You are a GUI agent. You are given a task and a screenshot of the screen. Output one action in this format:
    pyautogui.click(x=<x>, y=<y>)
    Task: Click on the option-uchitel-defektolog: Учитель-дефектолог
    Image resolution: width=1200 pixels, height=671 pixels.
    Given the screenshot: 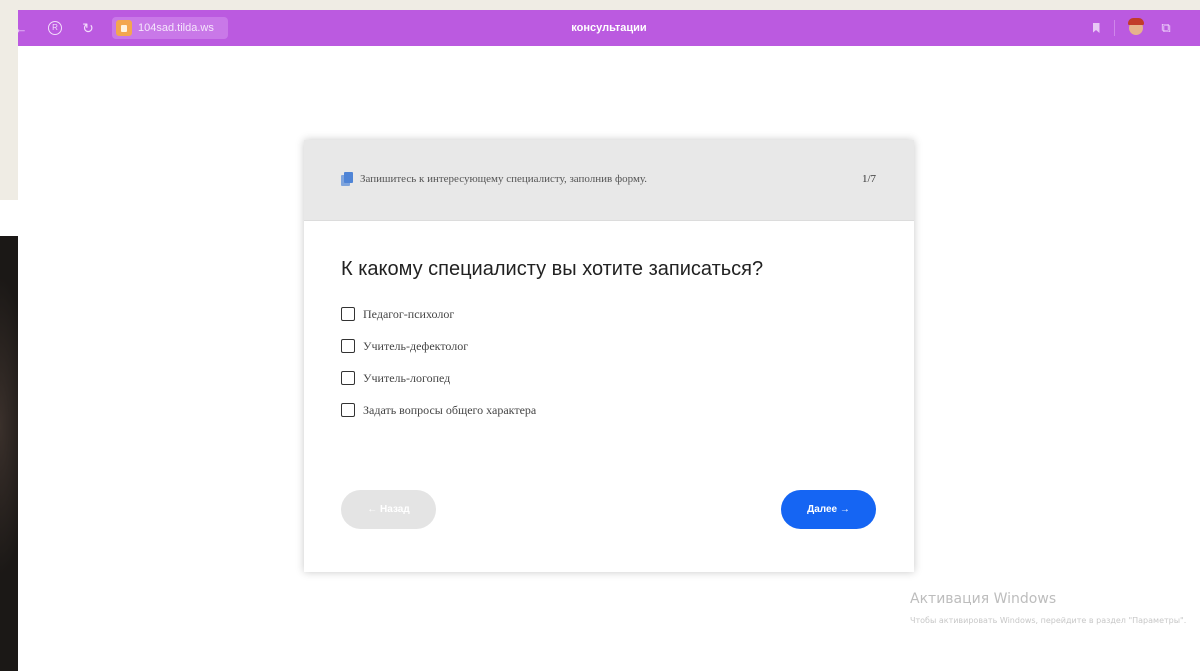 What is the action you would take?
    pyautogui.click(x=404, y=346)
    